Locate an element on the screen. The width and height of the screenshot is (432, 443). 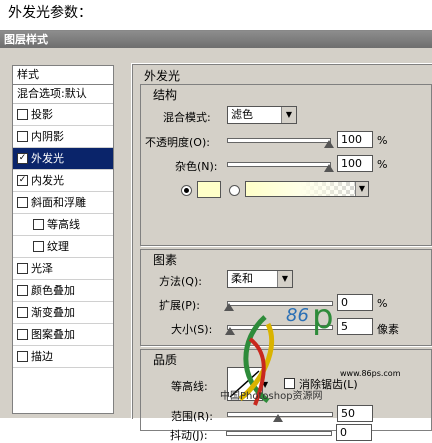
watermark-number: 86 is located at coordinates (297, 315).